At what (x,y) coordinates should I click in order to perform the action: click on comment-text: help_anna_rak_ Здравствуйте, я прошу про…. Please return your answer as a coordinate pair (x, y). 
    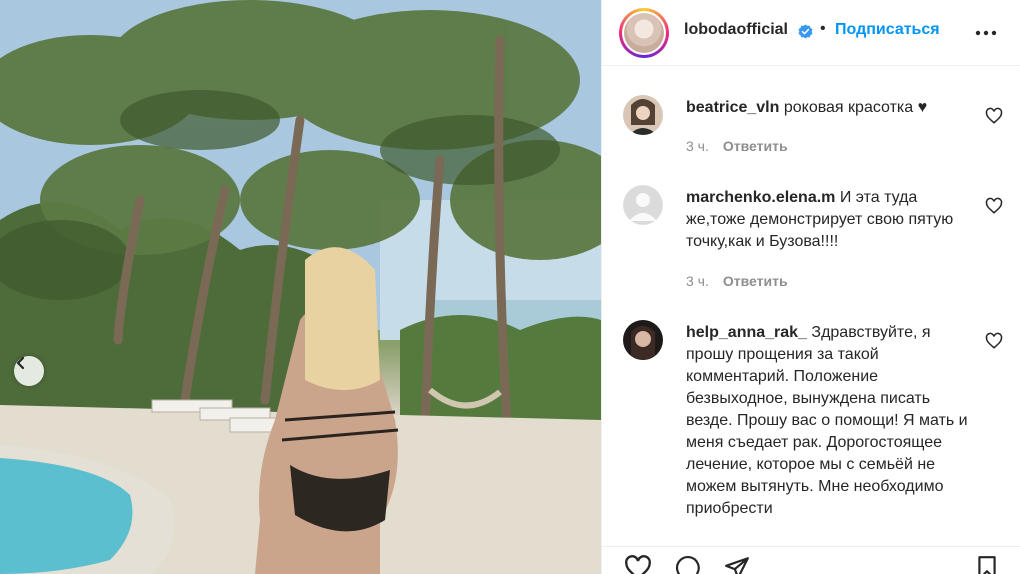
    Looking at the image, I should click on (832, 421).